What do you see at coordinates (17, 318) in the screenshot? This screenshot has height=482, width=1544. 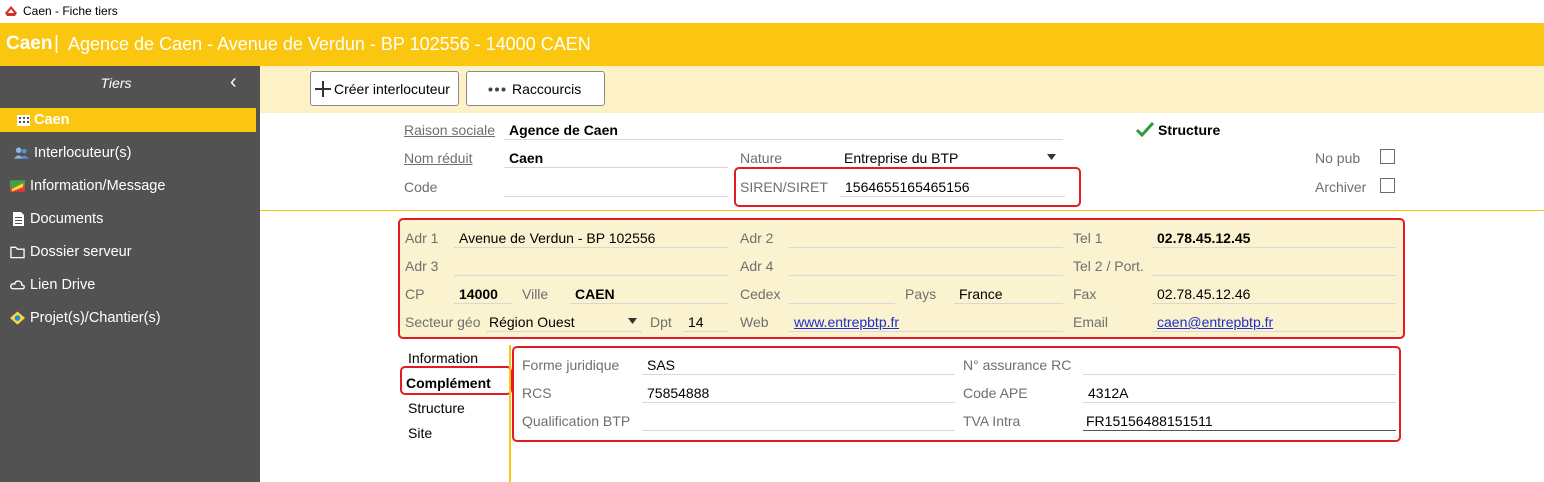 I see `project-icon` at bounding box center [17, 318].